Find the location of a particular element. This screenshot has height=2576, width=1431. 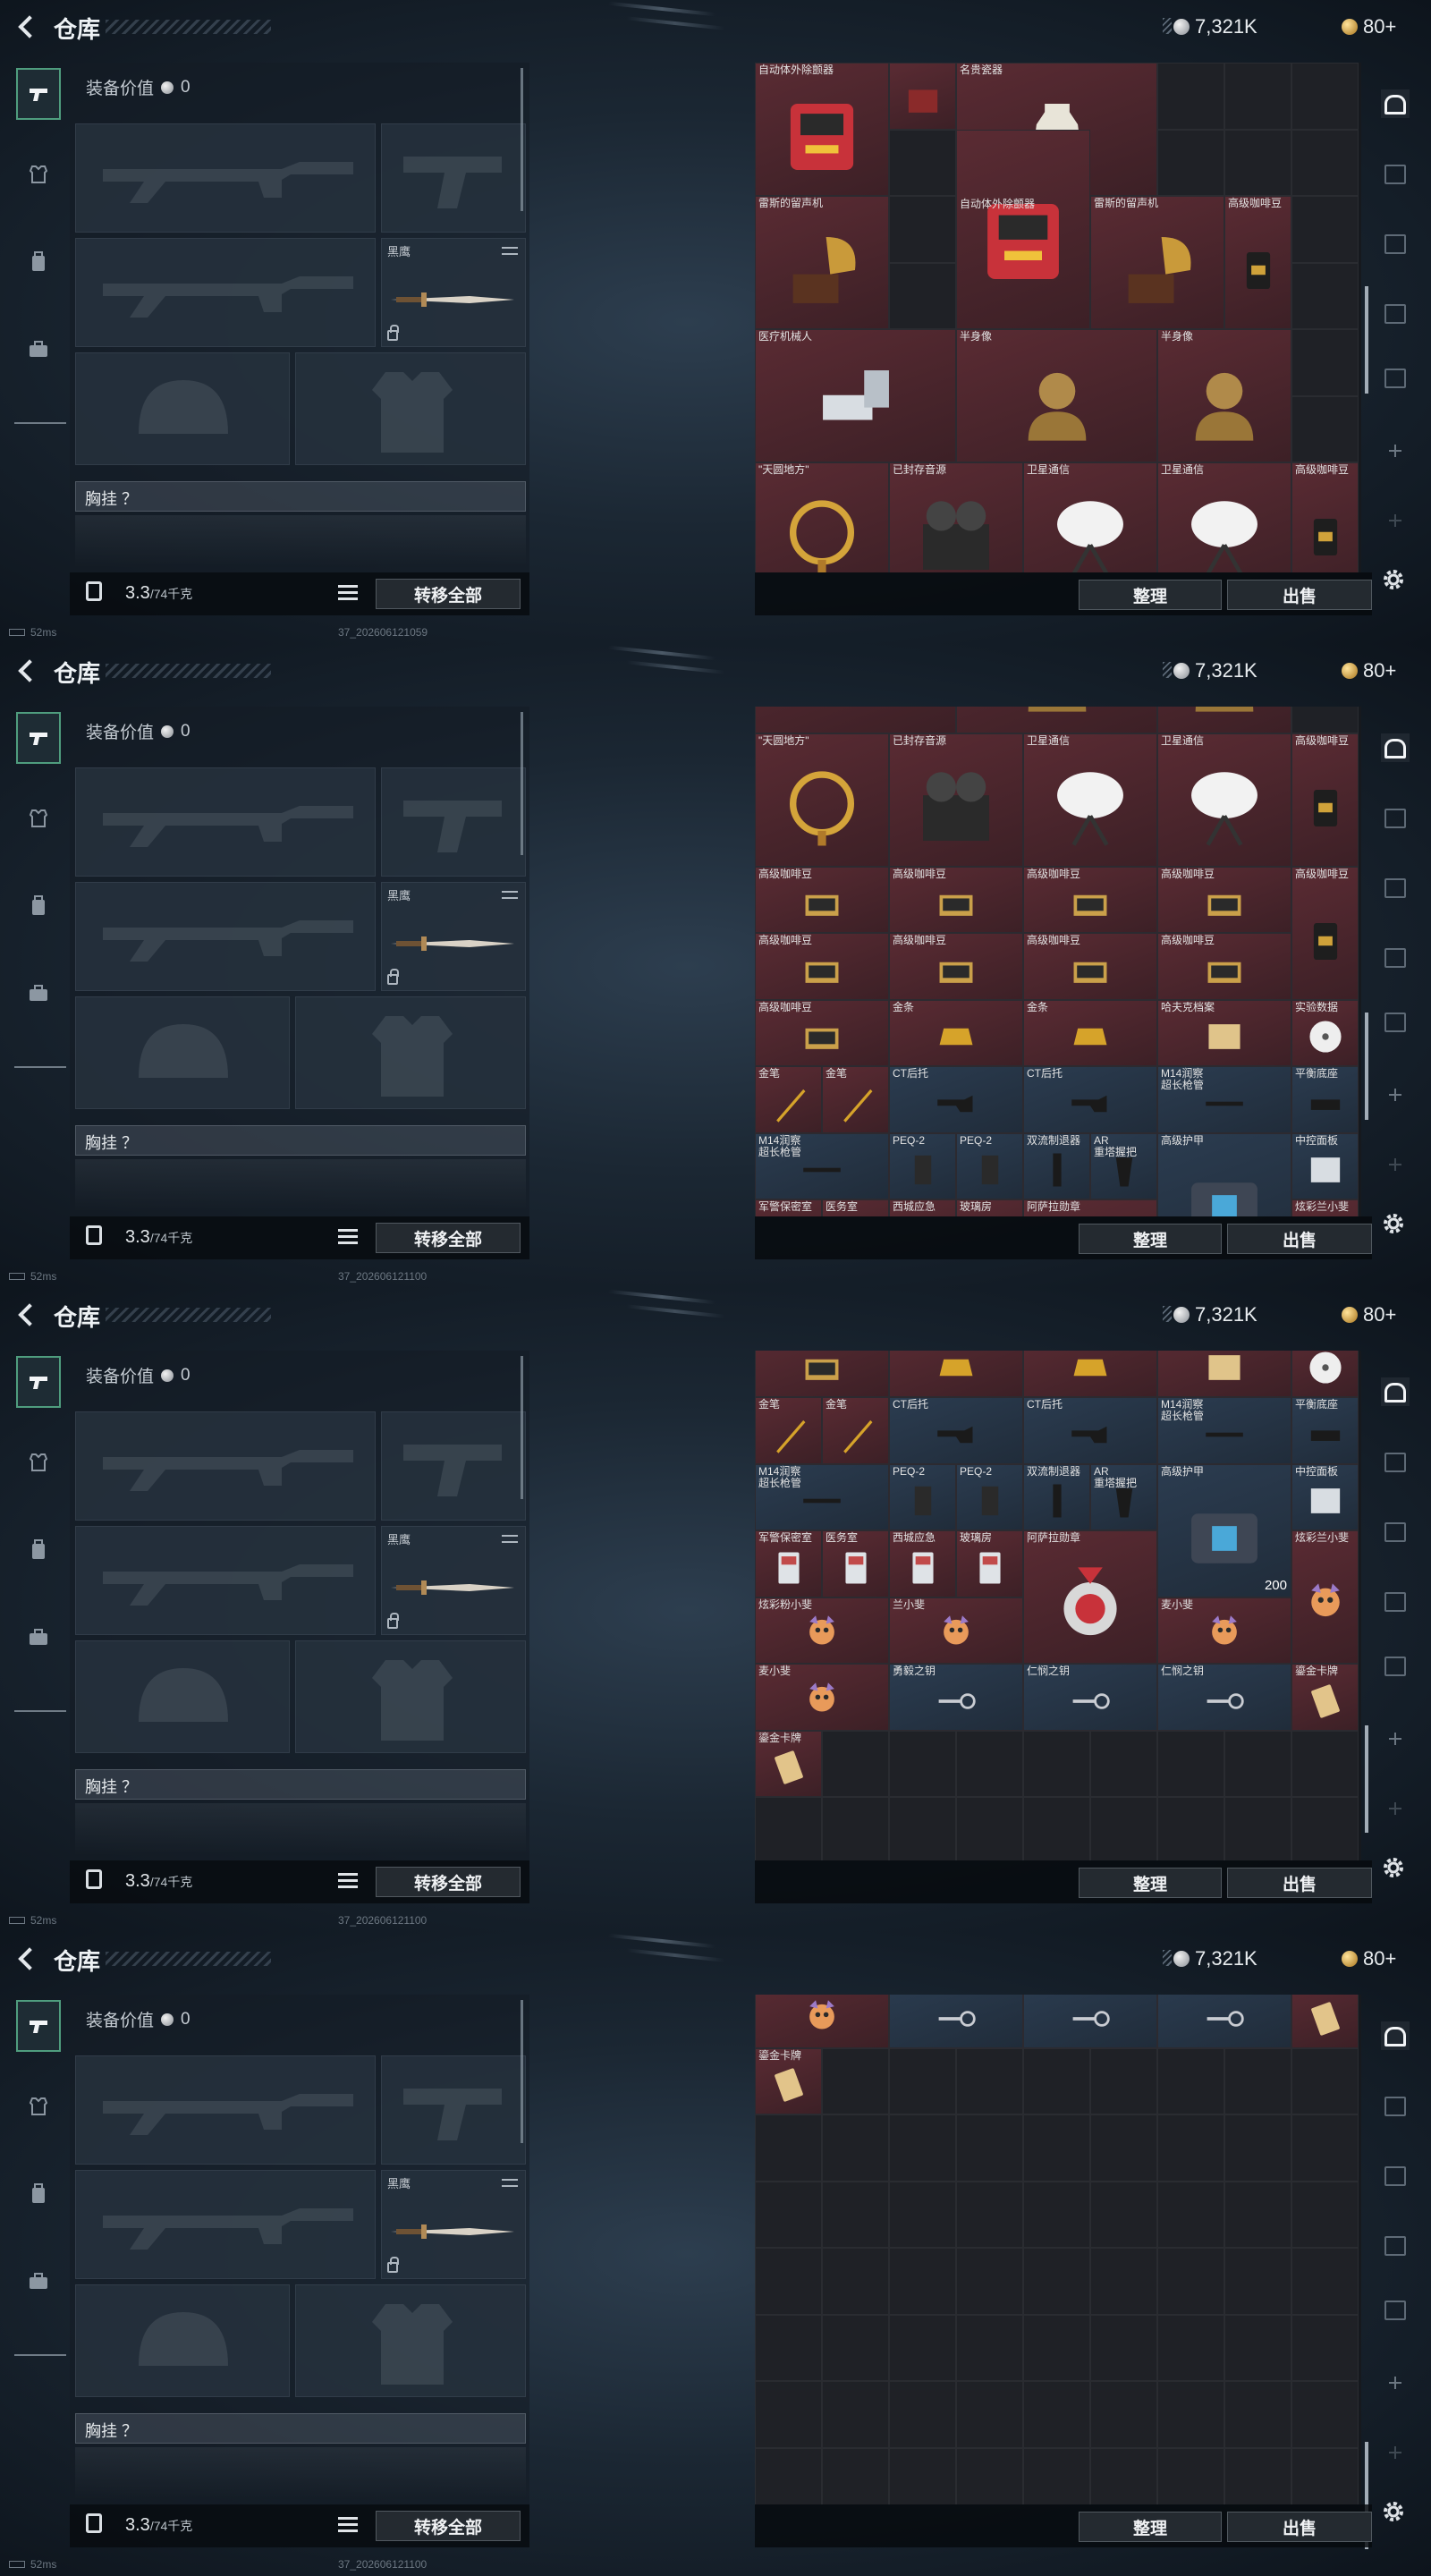

inventory-item: 炫彩兰小斐 is located at coordinates (1325, 1597).